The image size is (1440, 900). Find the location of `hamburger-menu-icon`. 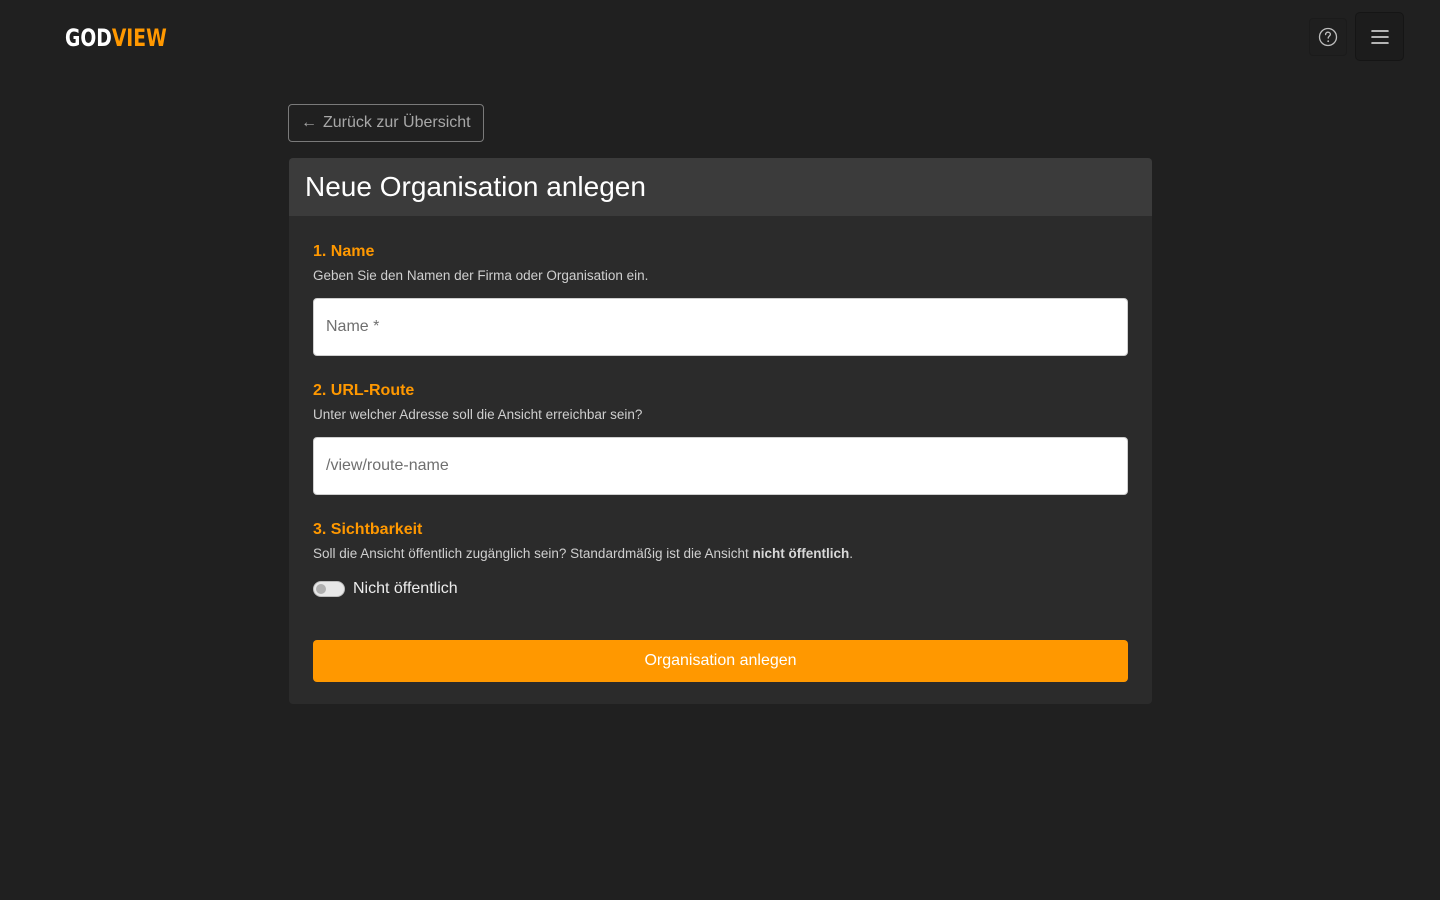

hamburger-menu-icon is located at coordinates (1379, 36).